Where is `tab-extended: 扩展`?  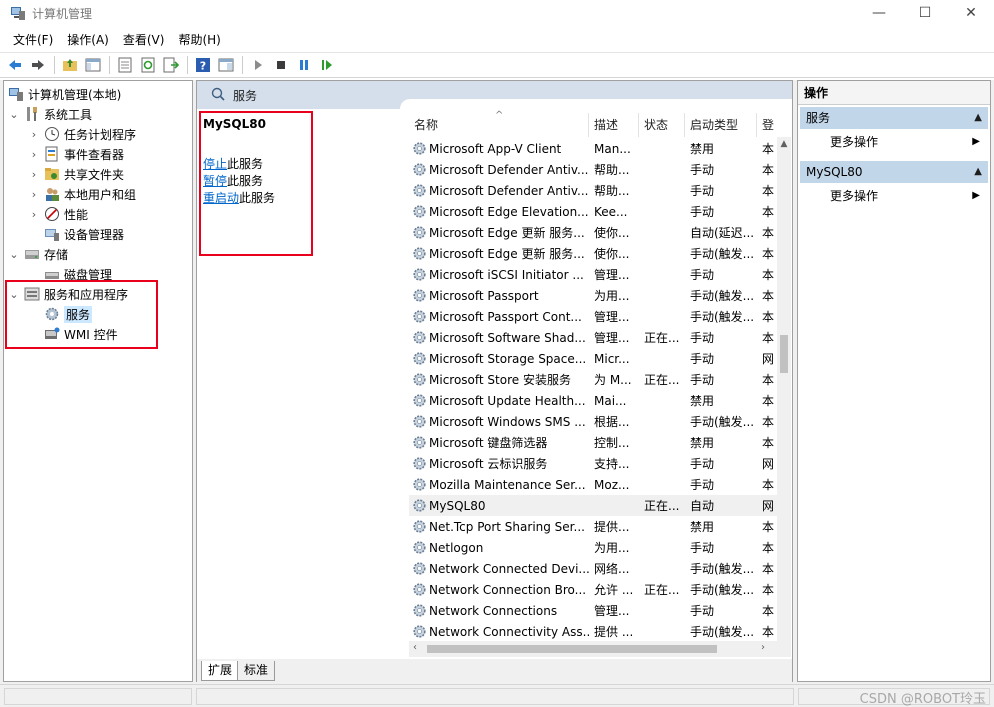 tab-extended: 扩展 is located at coordinates (220, 671).